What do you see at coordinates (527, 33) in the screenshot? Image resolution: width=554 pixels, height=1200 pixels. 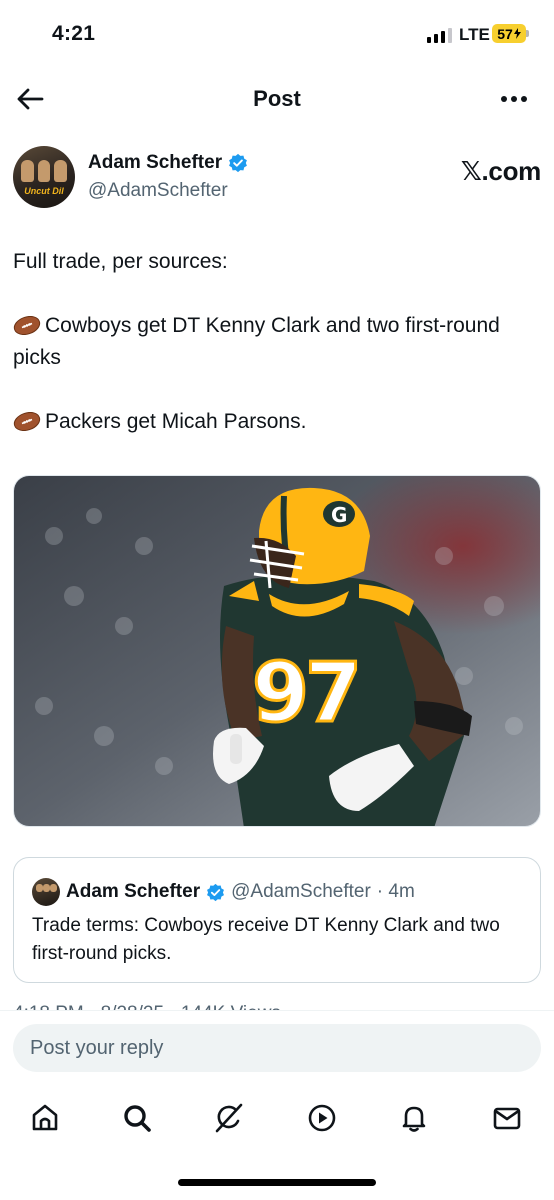 I see `battery-cap` at bounding box center [527, 33].